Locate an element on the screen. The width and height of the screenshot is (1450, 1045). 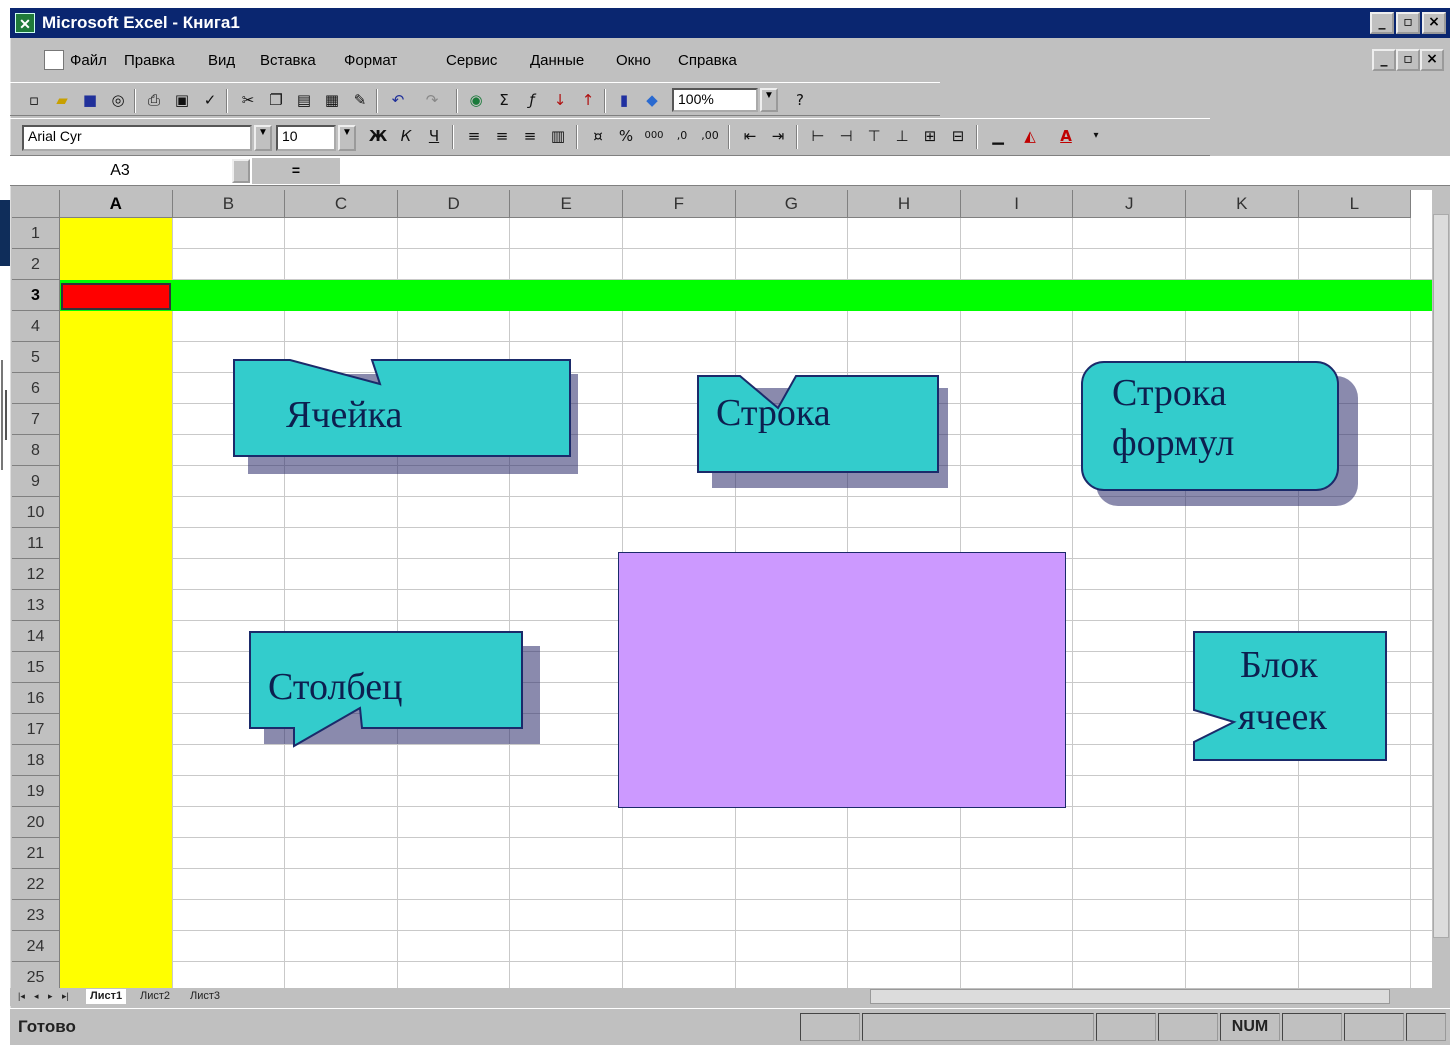
decrease-decimal-icon: ,00 is located at coordinates (710, 136).